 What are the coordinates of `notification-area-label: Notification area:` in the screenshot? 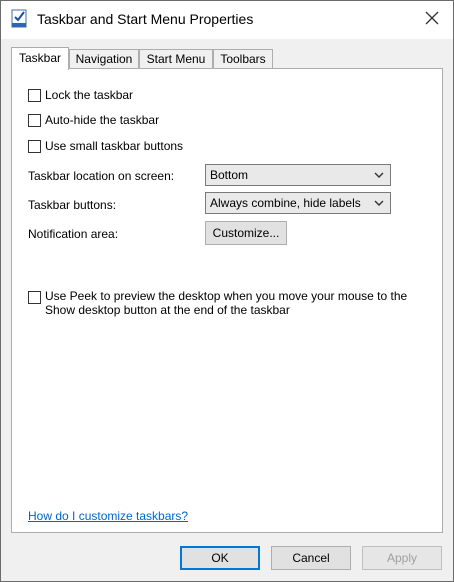 It's located at (73, 234).